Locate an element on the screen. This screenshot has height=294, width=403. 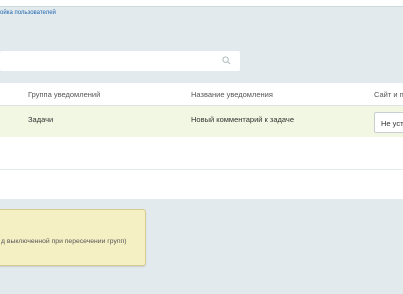
cell-name: Новый комментарий к задаче is located at coordinates (242, 119).